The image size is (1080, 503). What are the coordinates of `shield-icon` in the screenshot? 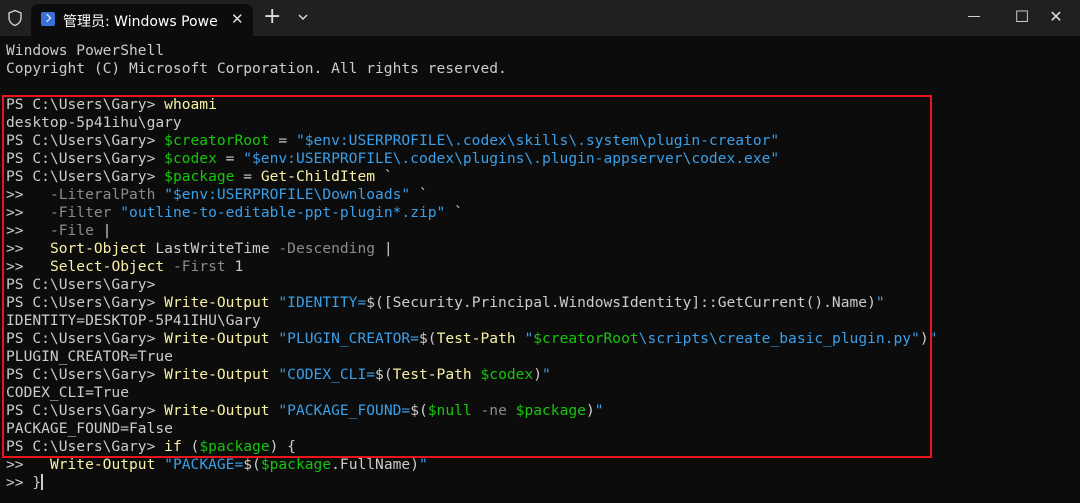 It's located at (15, 18).